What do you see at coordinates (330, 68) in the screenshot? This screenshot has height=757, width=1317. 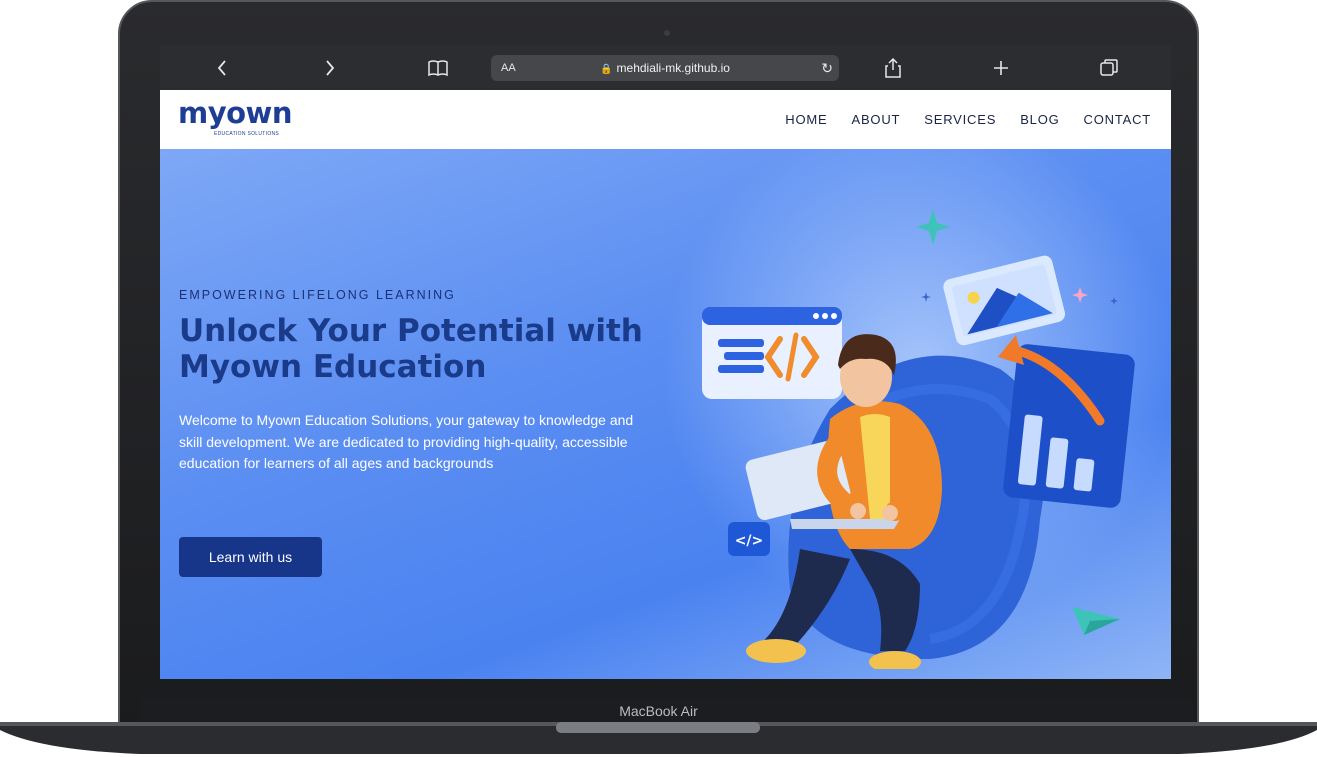 I see `chevron-right-icon` at bounding box center [330, 68].